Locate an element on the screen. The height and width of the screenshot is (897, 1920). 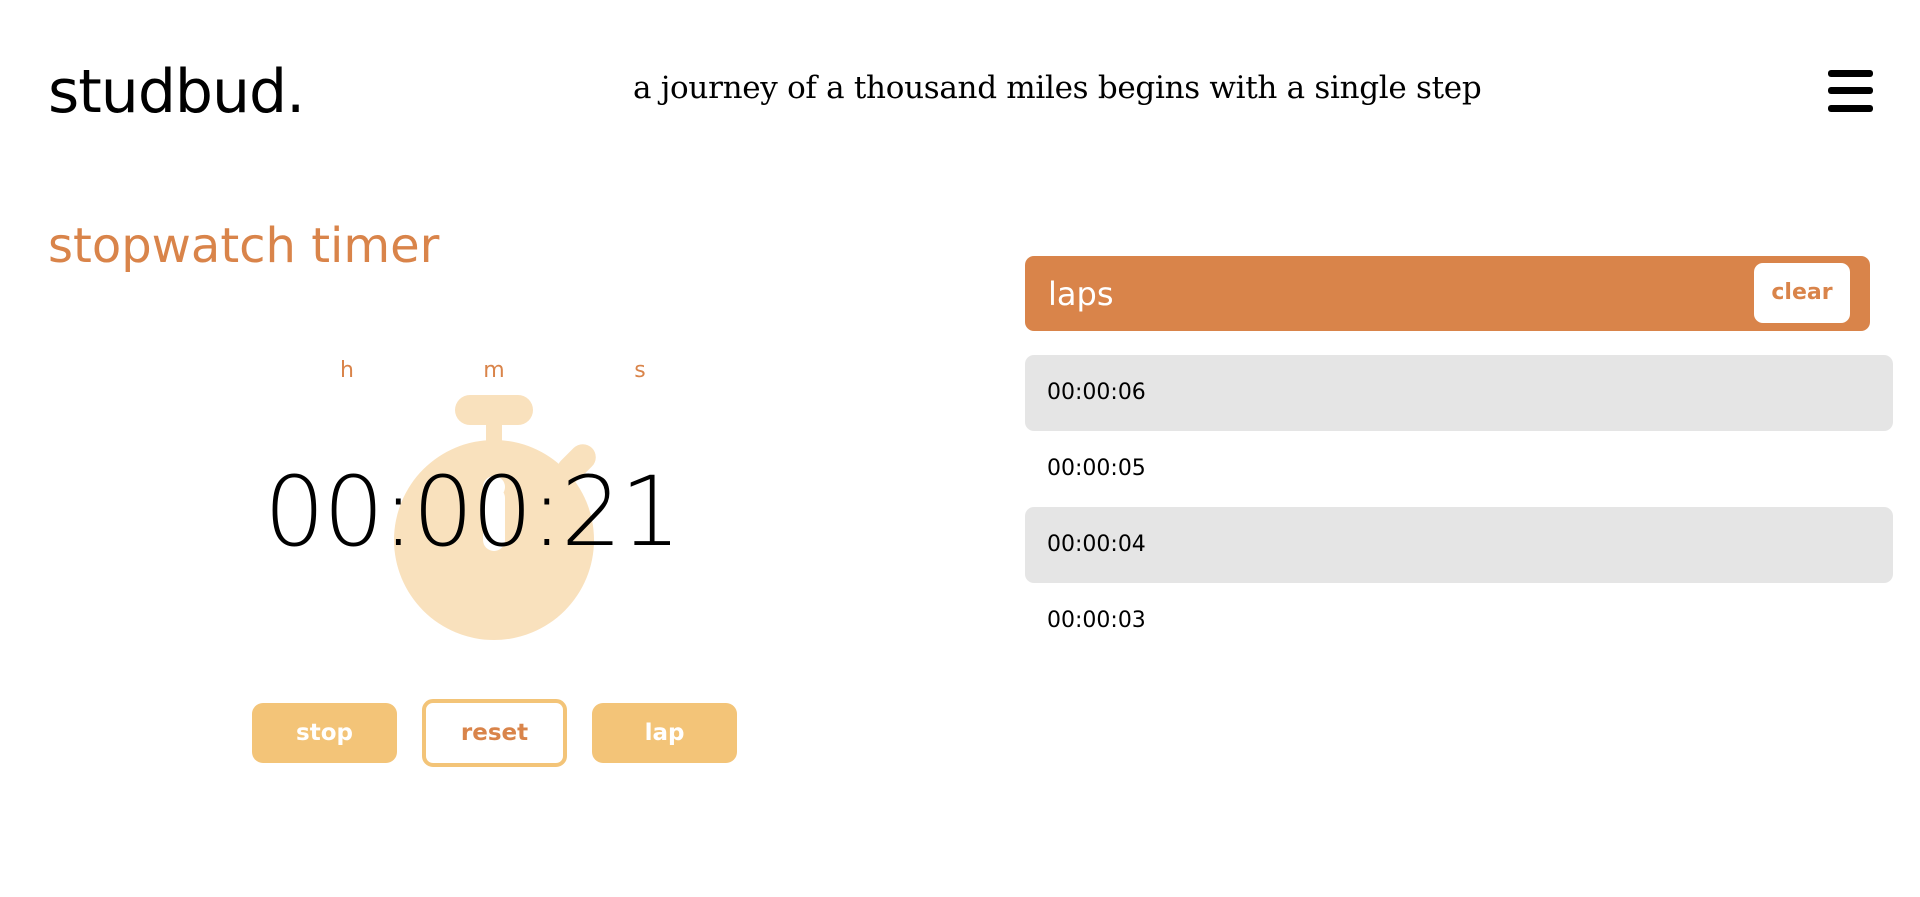
hamburger-menu-icon is located at coordinates (1850, 91).